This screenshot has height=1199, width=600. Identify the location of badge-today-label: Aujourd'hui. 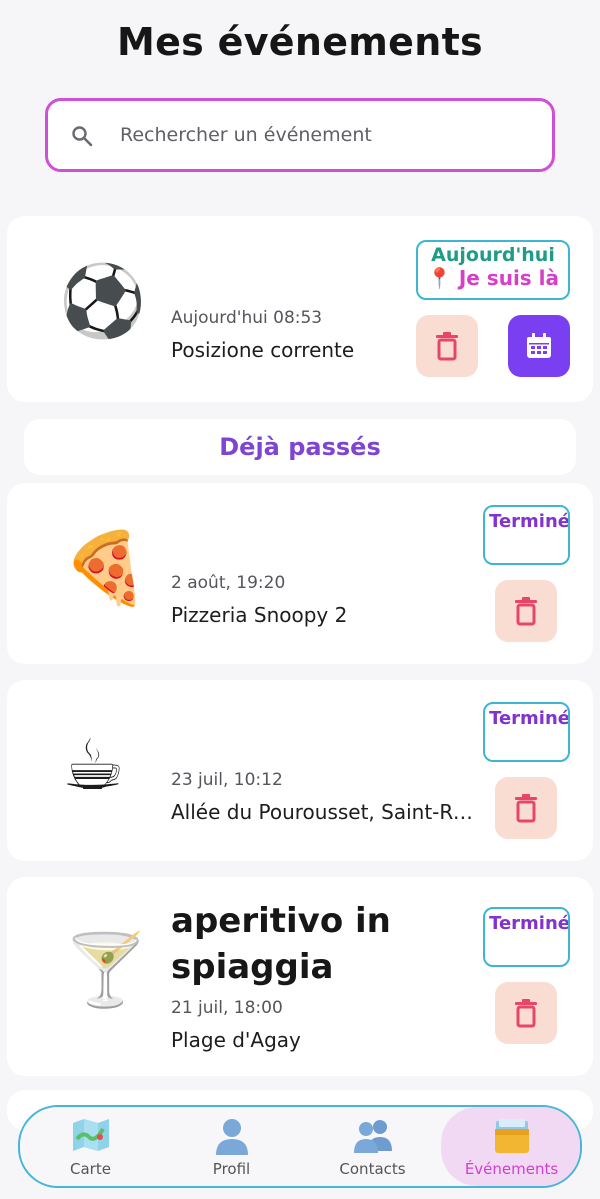
(493, 255).